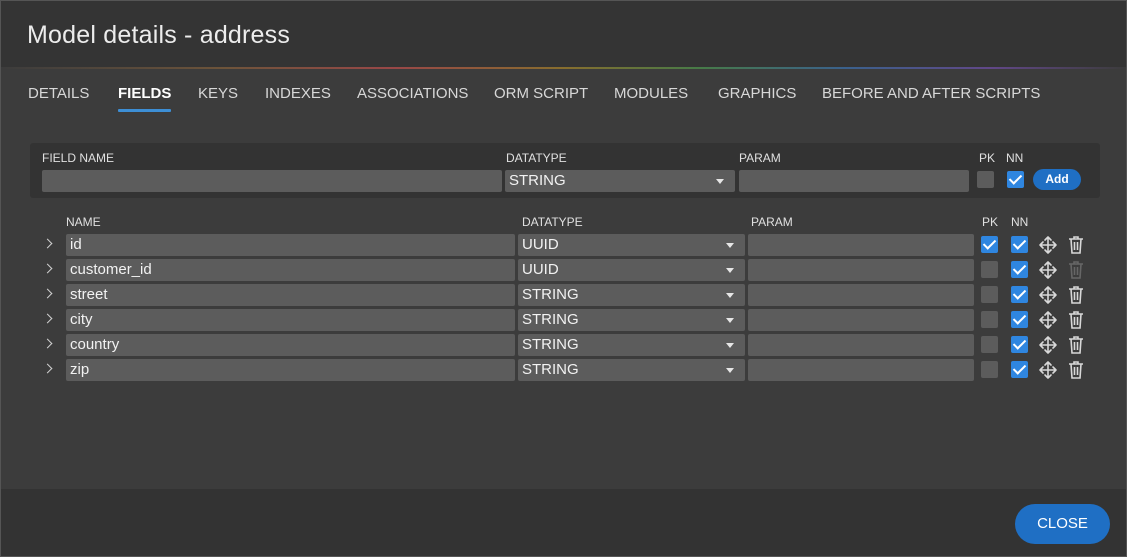 This screenshot has height=557, width=1127. I want to click on field-name-cell: street, so click(290, 295).